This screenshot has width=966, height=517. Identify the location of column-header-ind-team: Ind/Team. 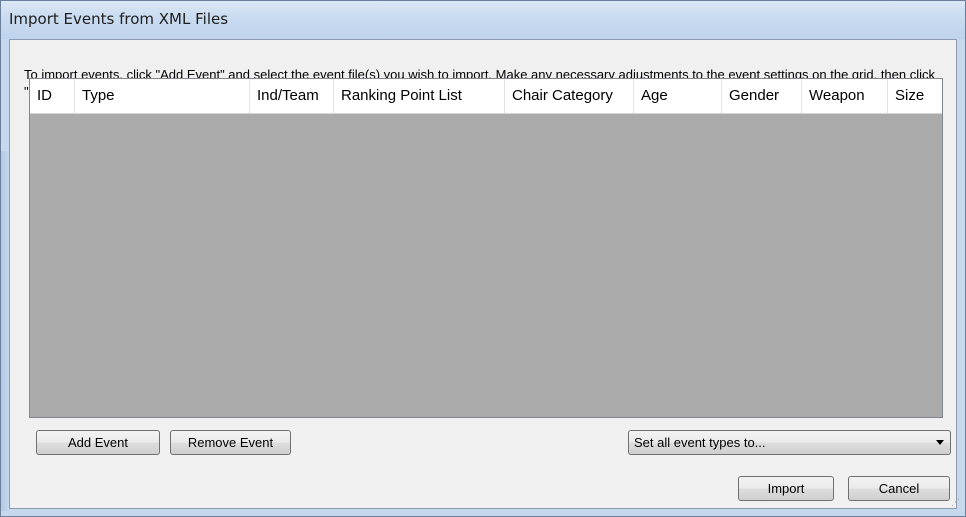
(292, 96).